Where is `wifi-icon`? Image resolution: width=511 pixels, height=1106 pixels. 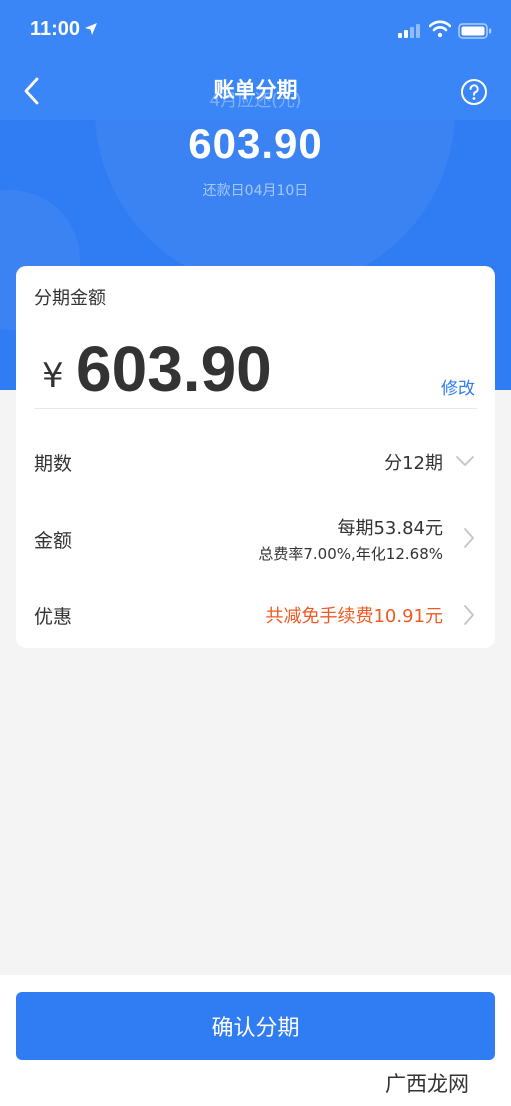
wifi-icon is located at coordinates (440, 29).